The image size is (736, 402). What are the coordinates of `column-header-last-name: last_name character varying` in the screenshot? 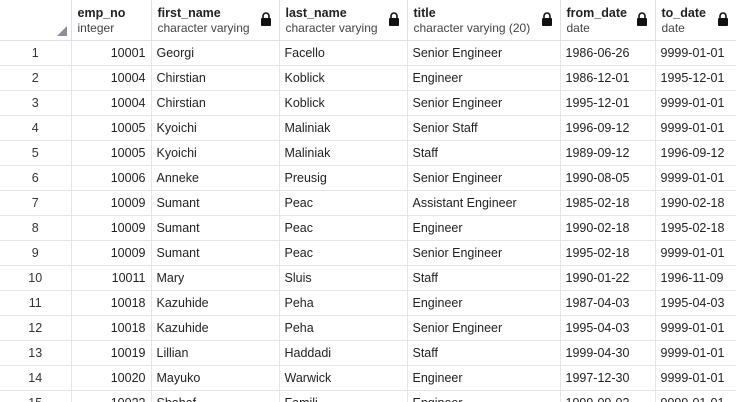 It's located at (343, 20).